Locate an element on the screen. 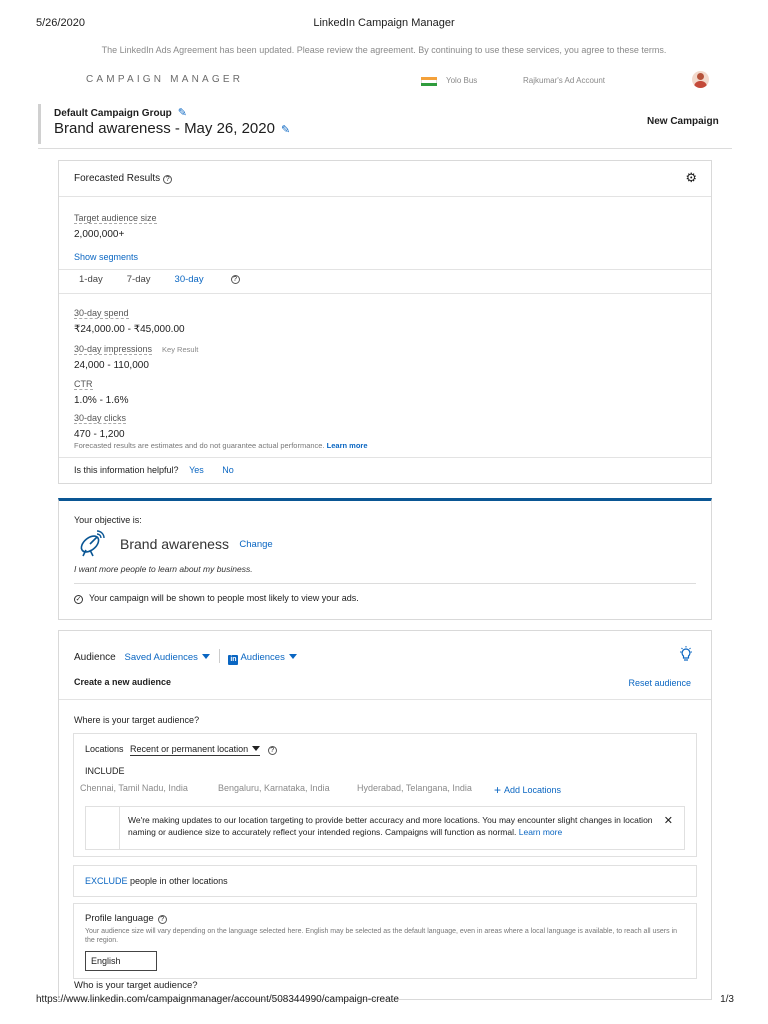 This screenshot has height=1024, width=768. helpful-row: Is this information helpful? Yes No is located at coordinates (154, 470).